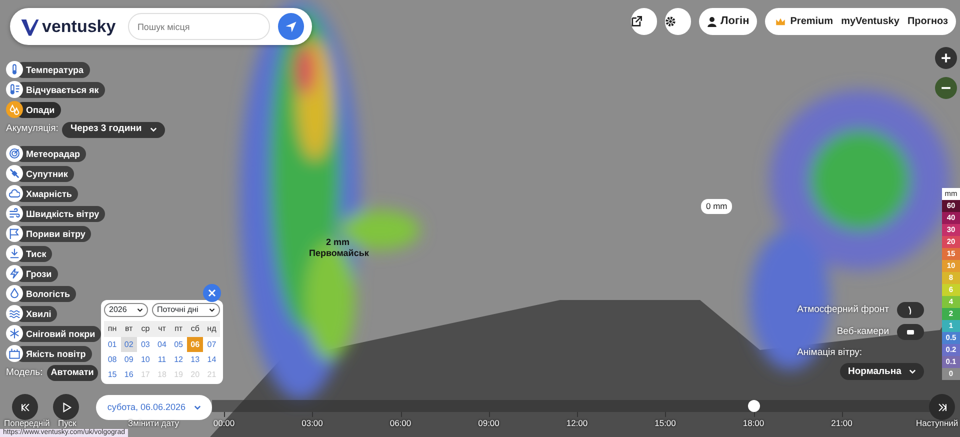  I want to click on time-label: 18:00, so click(753, 423).